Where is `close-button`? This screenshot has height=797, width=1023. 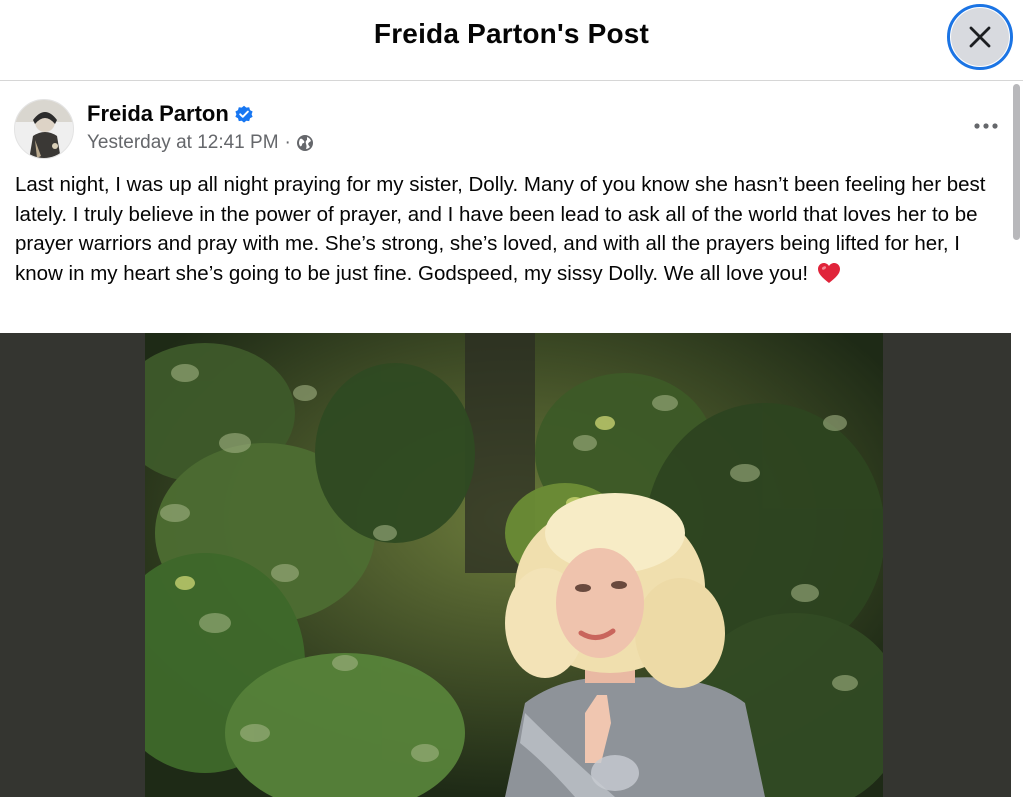
close-button is located at coordinates (980, 37).